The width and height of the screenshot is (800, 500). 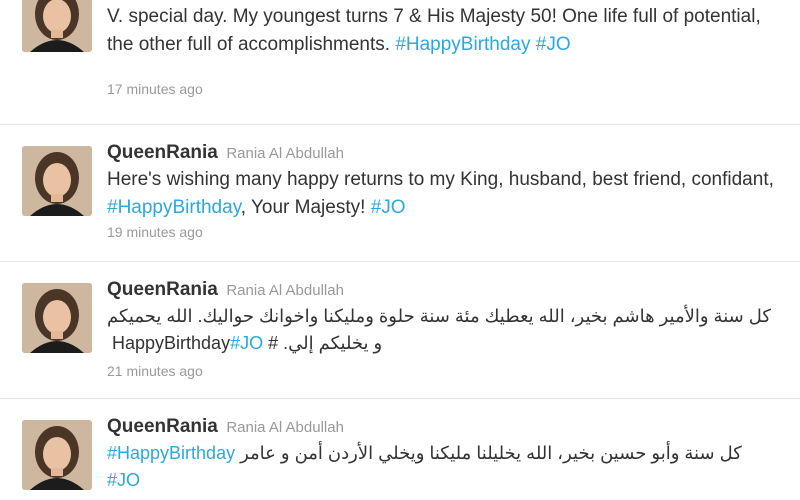 I want to click on tweet-text-part: HappyBirthday, so click(x=169, y=343).